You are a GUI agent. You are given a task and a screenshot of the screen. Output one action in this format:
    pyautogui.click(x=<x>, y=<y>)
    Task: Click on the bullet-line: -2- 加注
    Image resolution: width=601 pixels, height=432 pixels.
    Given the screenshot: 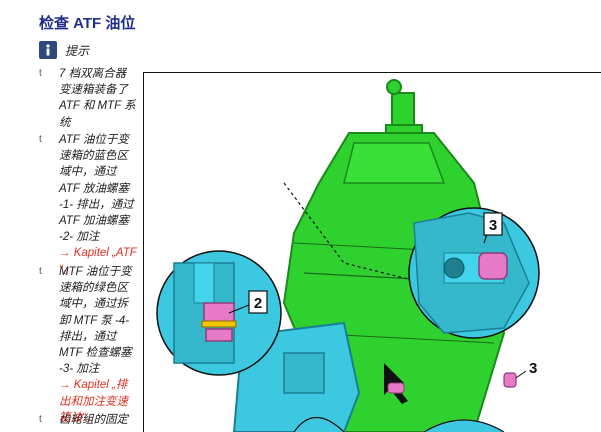 What is the action you would take?
    pyautogui.click(x=79, y=237)
    